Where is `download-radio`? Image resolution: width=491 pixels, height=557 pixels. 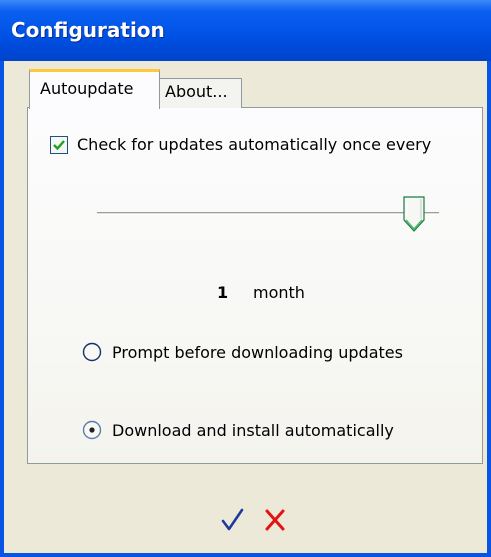 download-radio is located at coordinates (92, 430).